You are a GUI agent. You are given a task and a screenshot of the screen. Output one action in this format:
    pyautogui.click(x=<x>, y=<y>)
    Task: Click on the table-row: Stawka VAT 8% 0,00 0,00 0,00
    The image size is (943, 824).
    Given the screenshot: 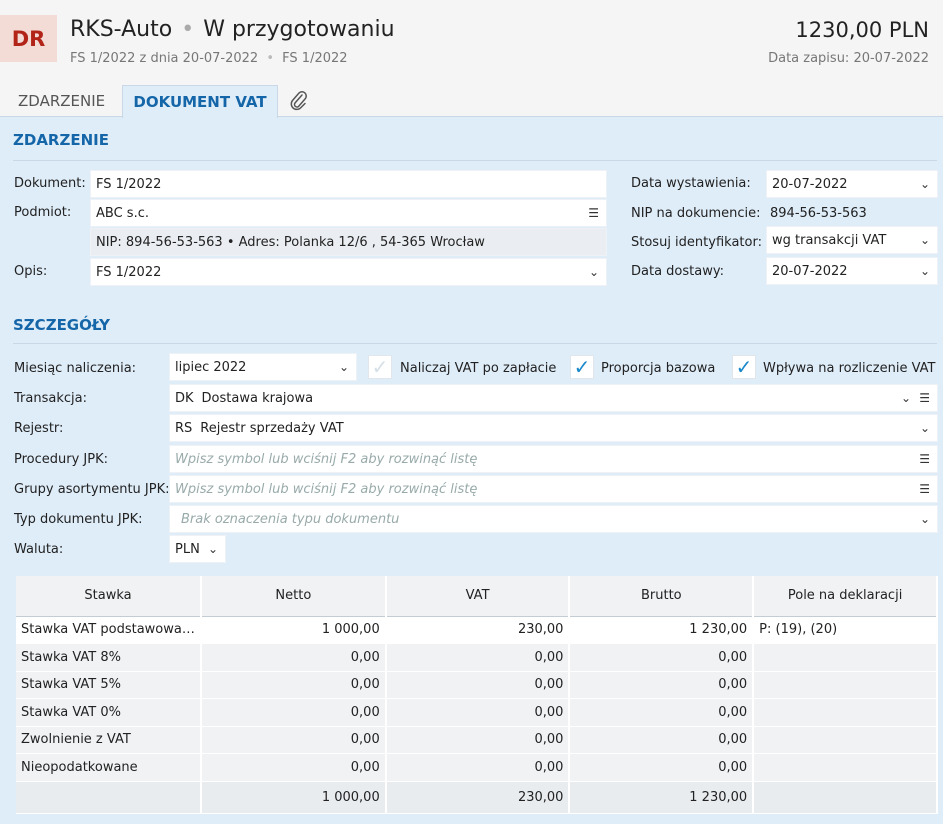 What is the action you would take?
    pyautogui.click(x=477, y=657)
    